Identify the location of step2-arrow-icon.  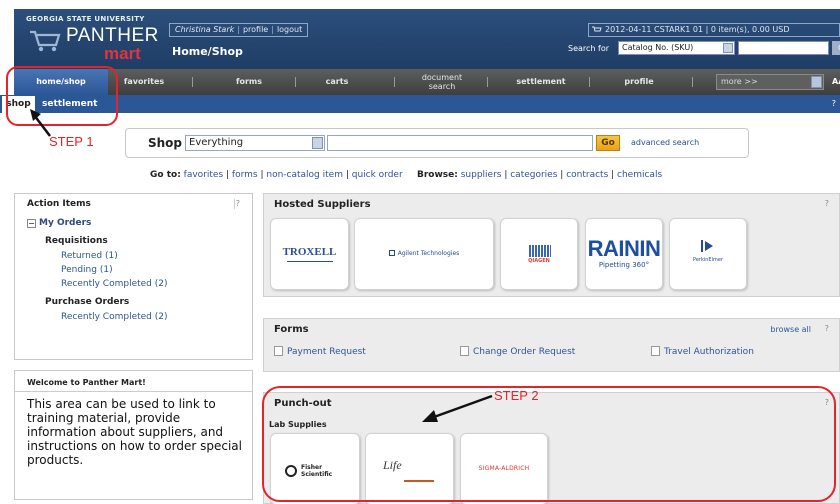
(457, 408).